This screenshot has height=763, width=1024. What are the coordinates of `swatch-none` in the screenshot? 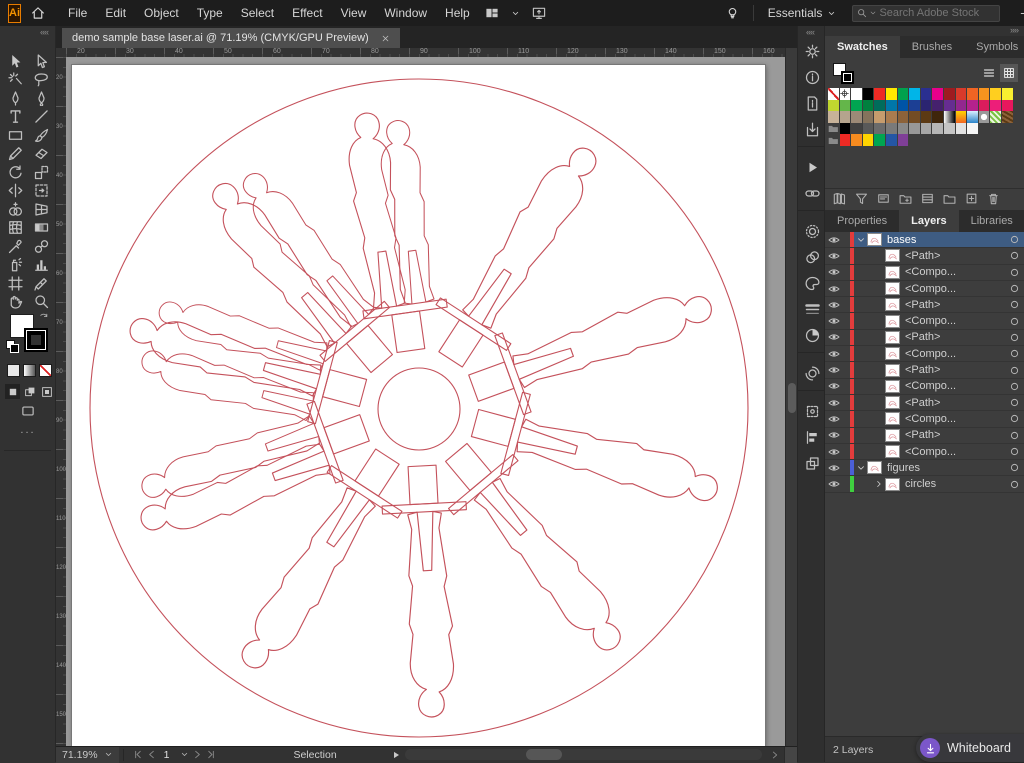 It's located at (834, 94).